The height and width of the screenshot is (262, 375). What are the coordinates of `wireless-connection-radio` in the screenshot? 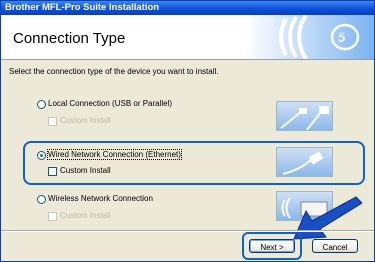 It's located at (41, 199).